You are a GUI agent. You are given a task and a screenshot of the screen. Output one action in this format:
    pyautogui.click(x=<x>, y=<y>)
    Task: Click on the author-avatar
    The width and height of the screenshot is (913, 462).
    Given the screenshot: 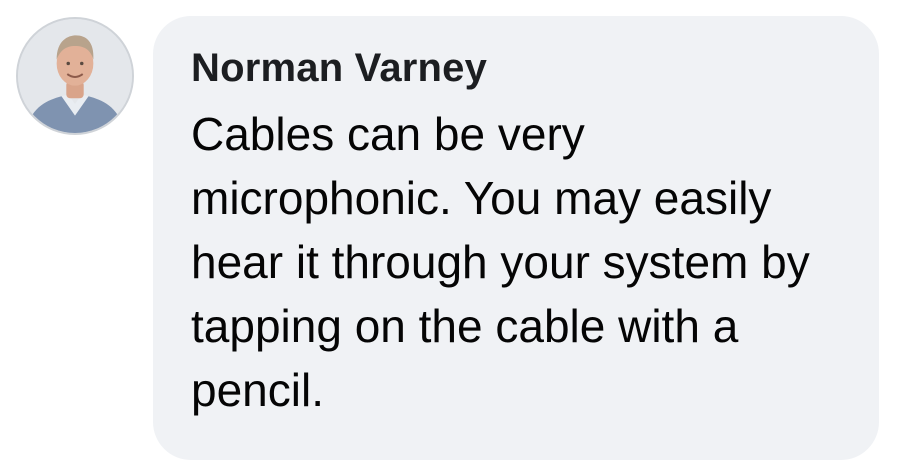 What is the action you would take?
    pyautogui.click(x=75, y=76)
    